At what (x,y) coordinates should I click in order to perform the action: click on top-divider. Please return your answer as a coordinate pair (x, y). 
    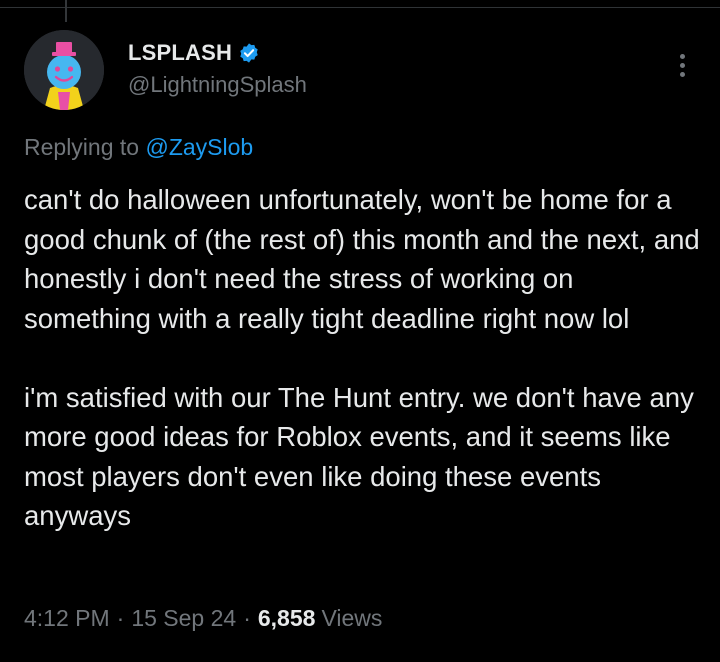
    Looking at the image, I should click on (360, 7).